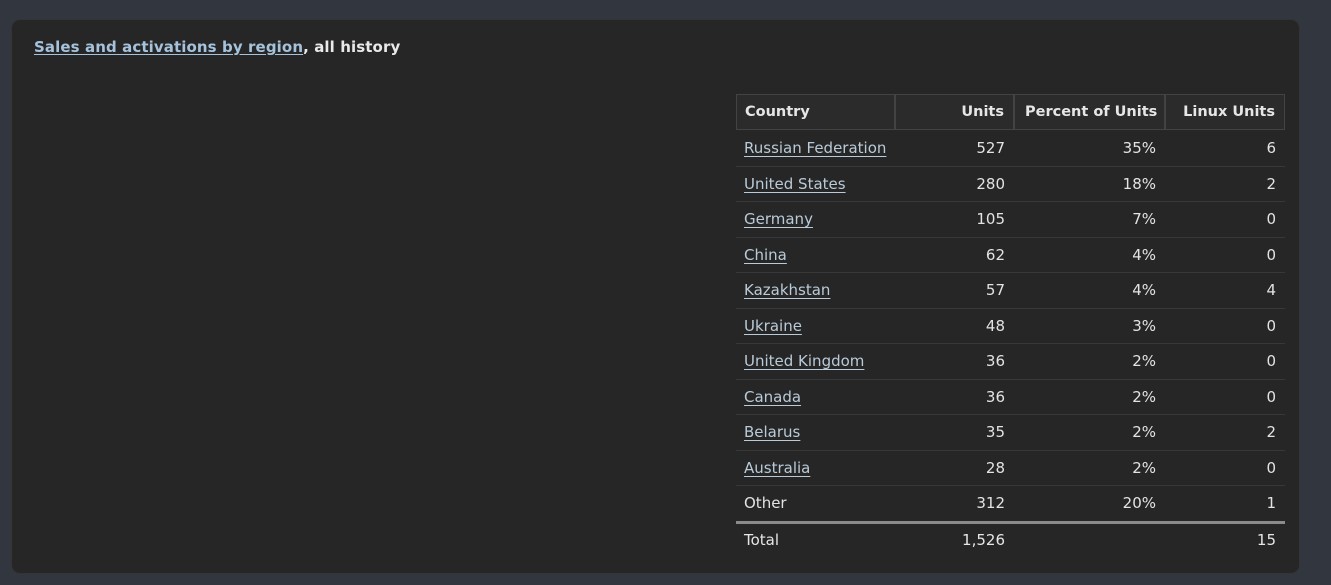  I want to click on table-row: Australia 28 2% 0, so click(1010, 467).